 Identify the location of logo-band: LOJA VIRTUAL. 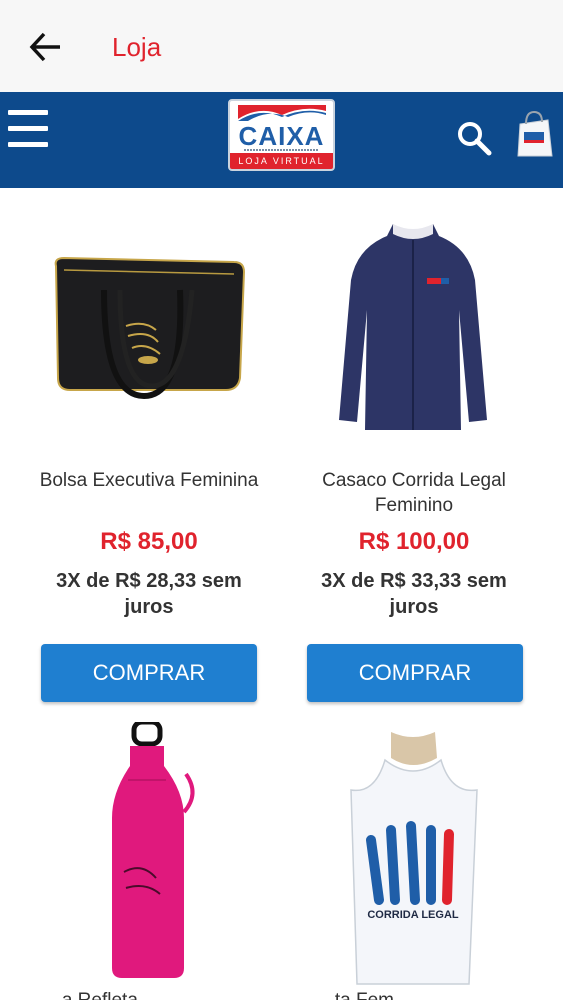
(281, 161).